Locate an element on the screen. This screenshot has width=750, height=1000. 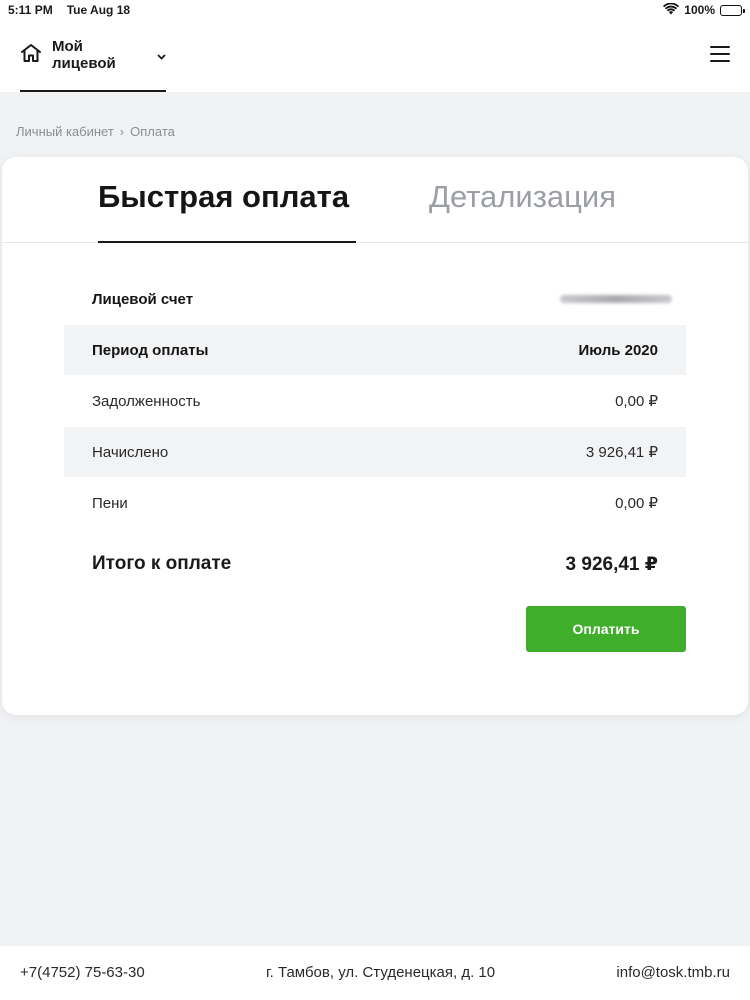
status-left: 5:11 PM Tue Aug 18 is located at coordinates (69, 10).